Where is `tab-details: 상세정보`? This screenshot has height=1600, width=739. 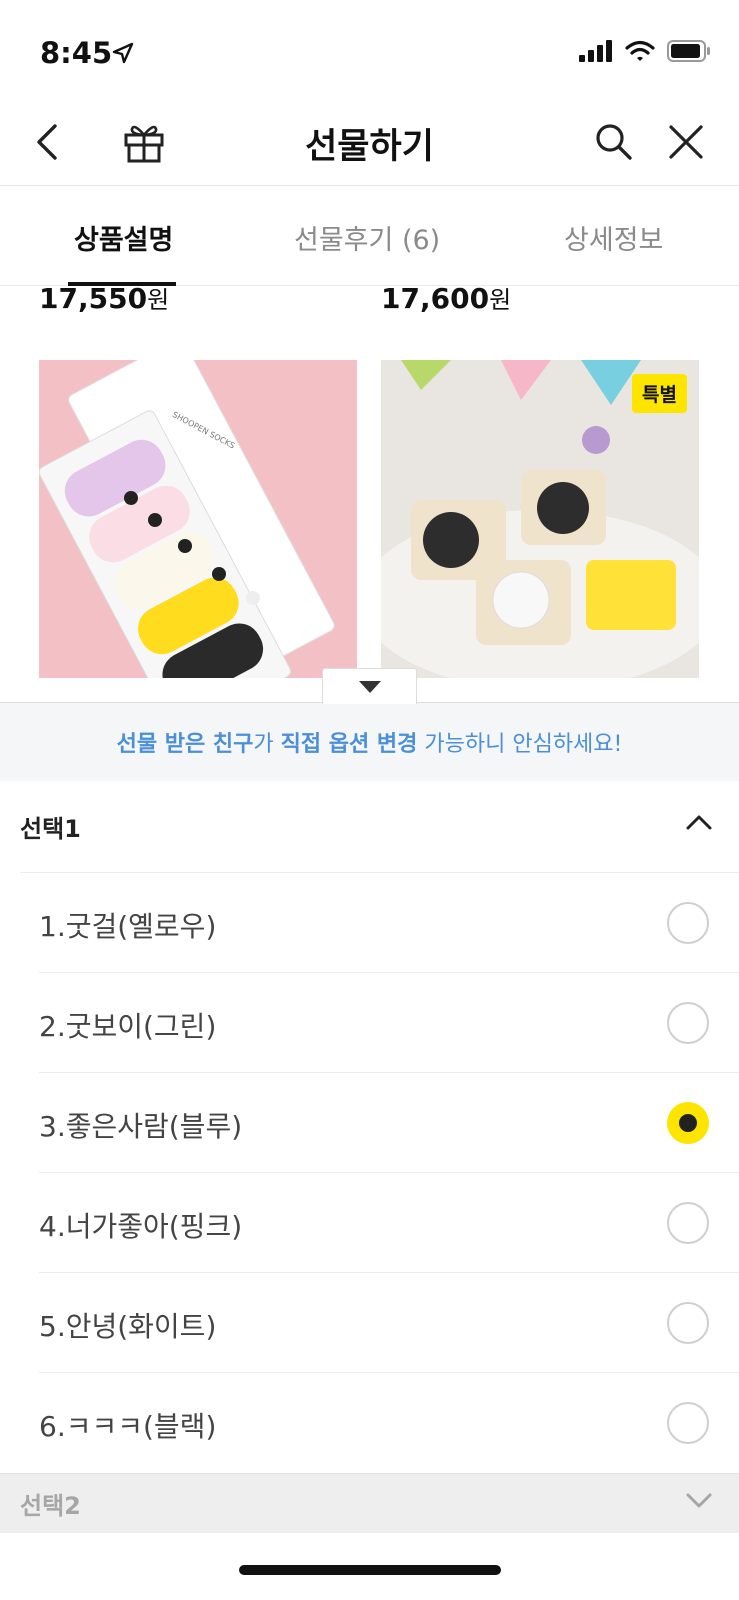
tab-details: 상세정보 is located at coordinates (613, 237).